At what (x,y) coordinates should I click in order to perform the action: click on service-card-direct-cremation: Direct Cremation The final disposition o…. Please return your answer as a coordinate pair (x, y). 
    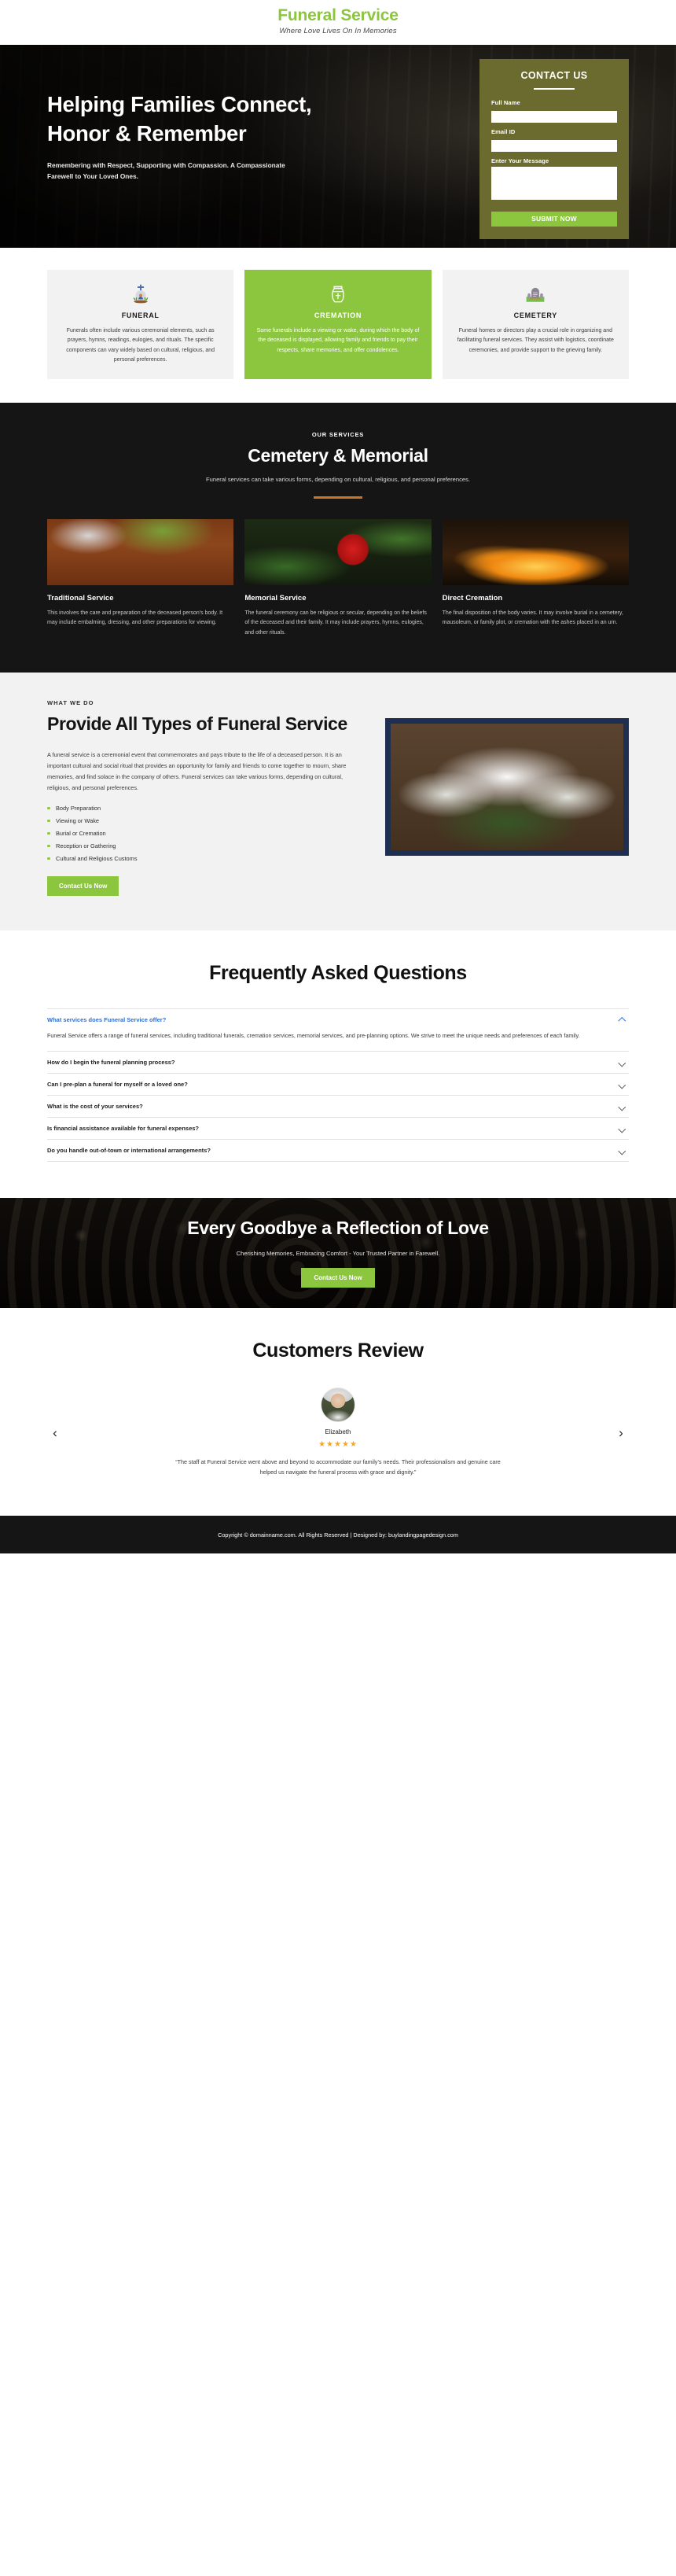
    Looking at the image, I should click on (535, 578).